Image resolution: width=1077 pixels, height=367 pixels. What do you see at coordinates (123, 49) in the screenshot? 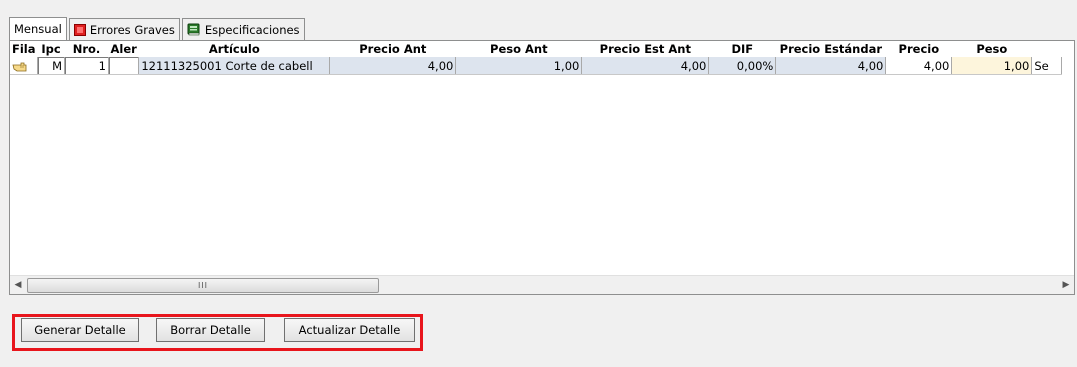
I see `col-header-alerta: Aler` at bounding box center [123, 49].